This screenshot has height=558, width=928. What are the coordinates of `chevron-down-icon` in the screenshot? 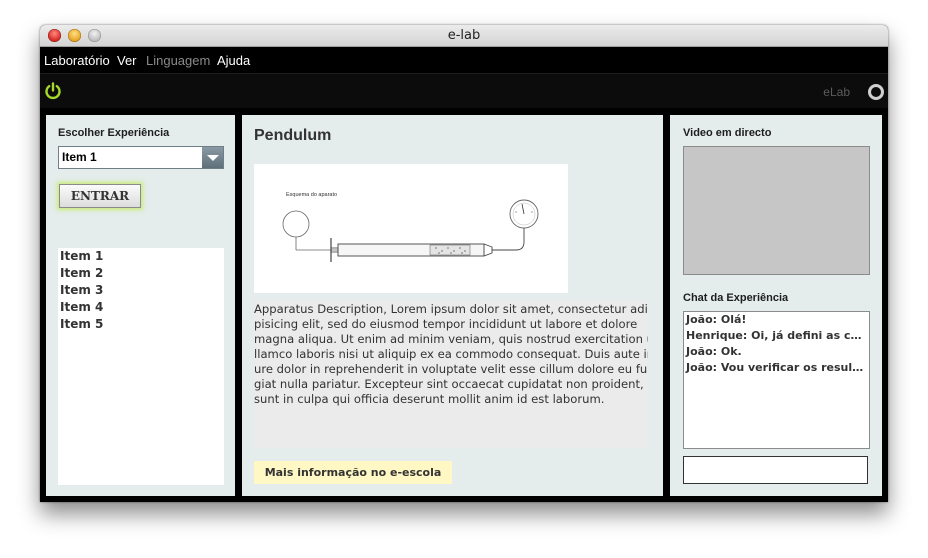 It's located at (212, 157).